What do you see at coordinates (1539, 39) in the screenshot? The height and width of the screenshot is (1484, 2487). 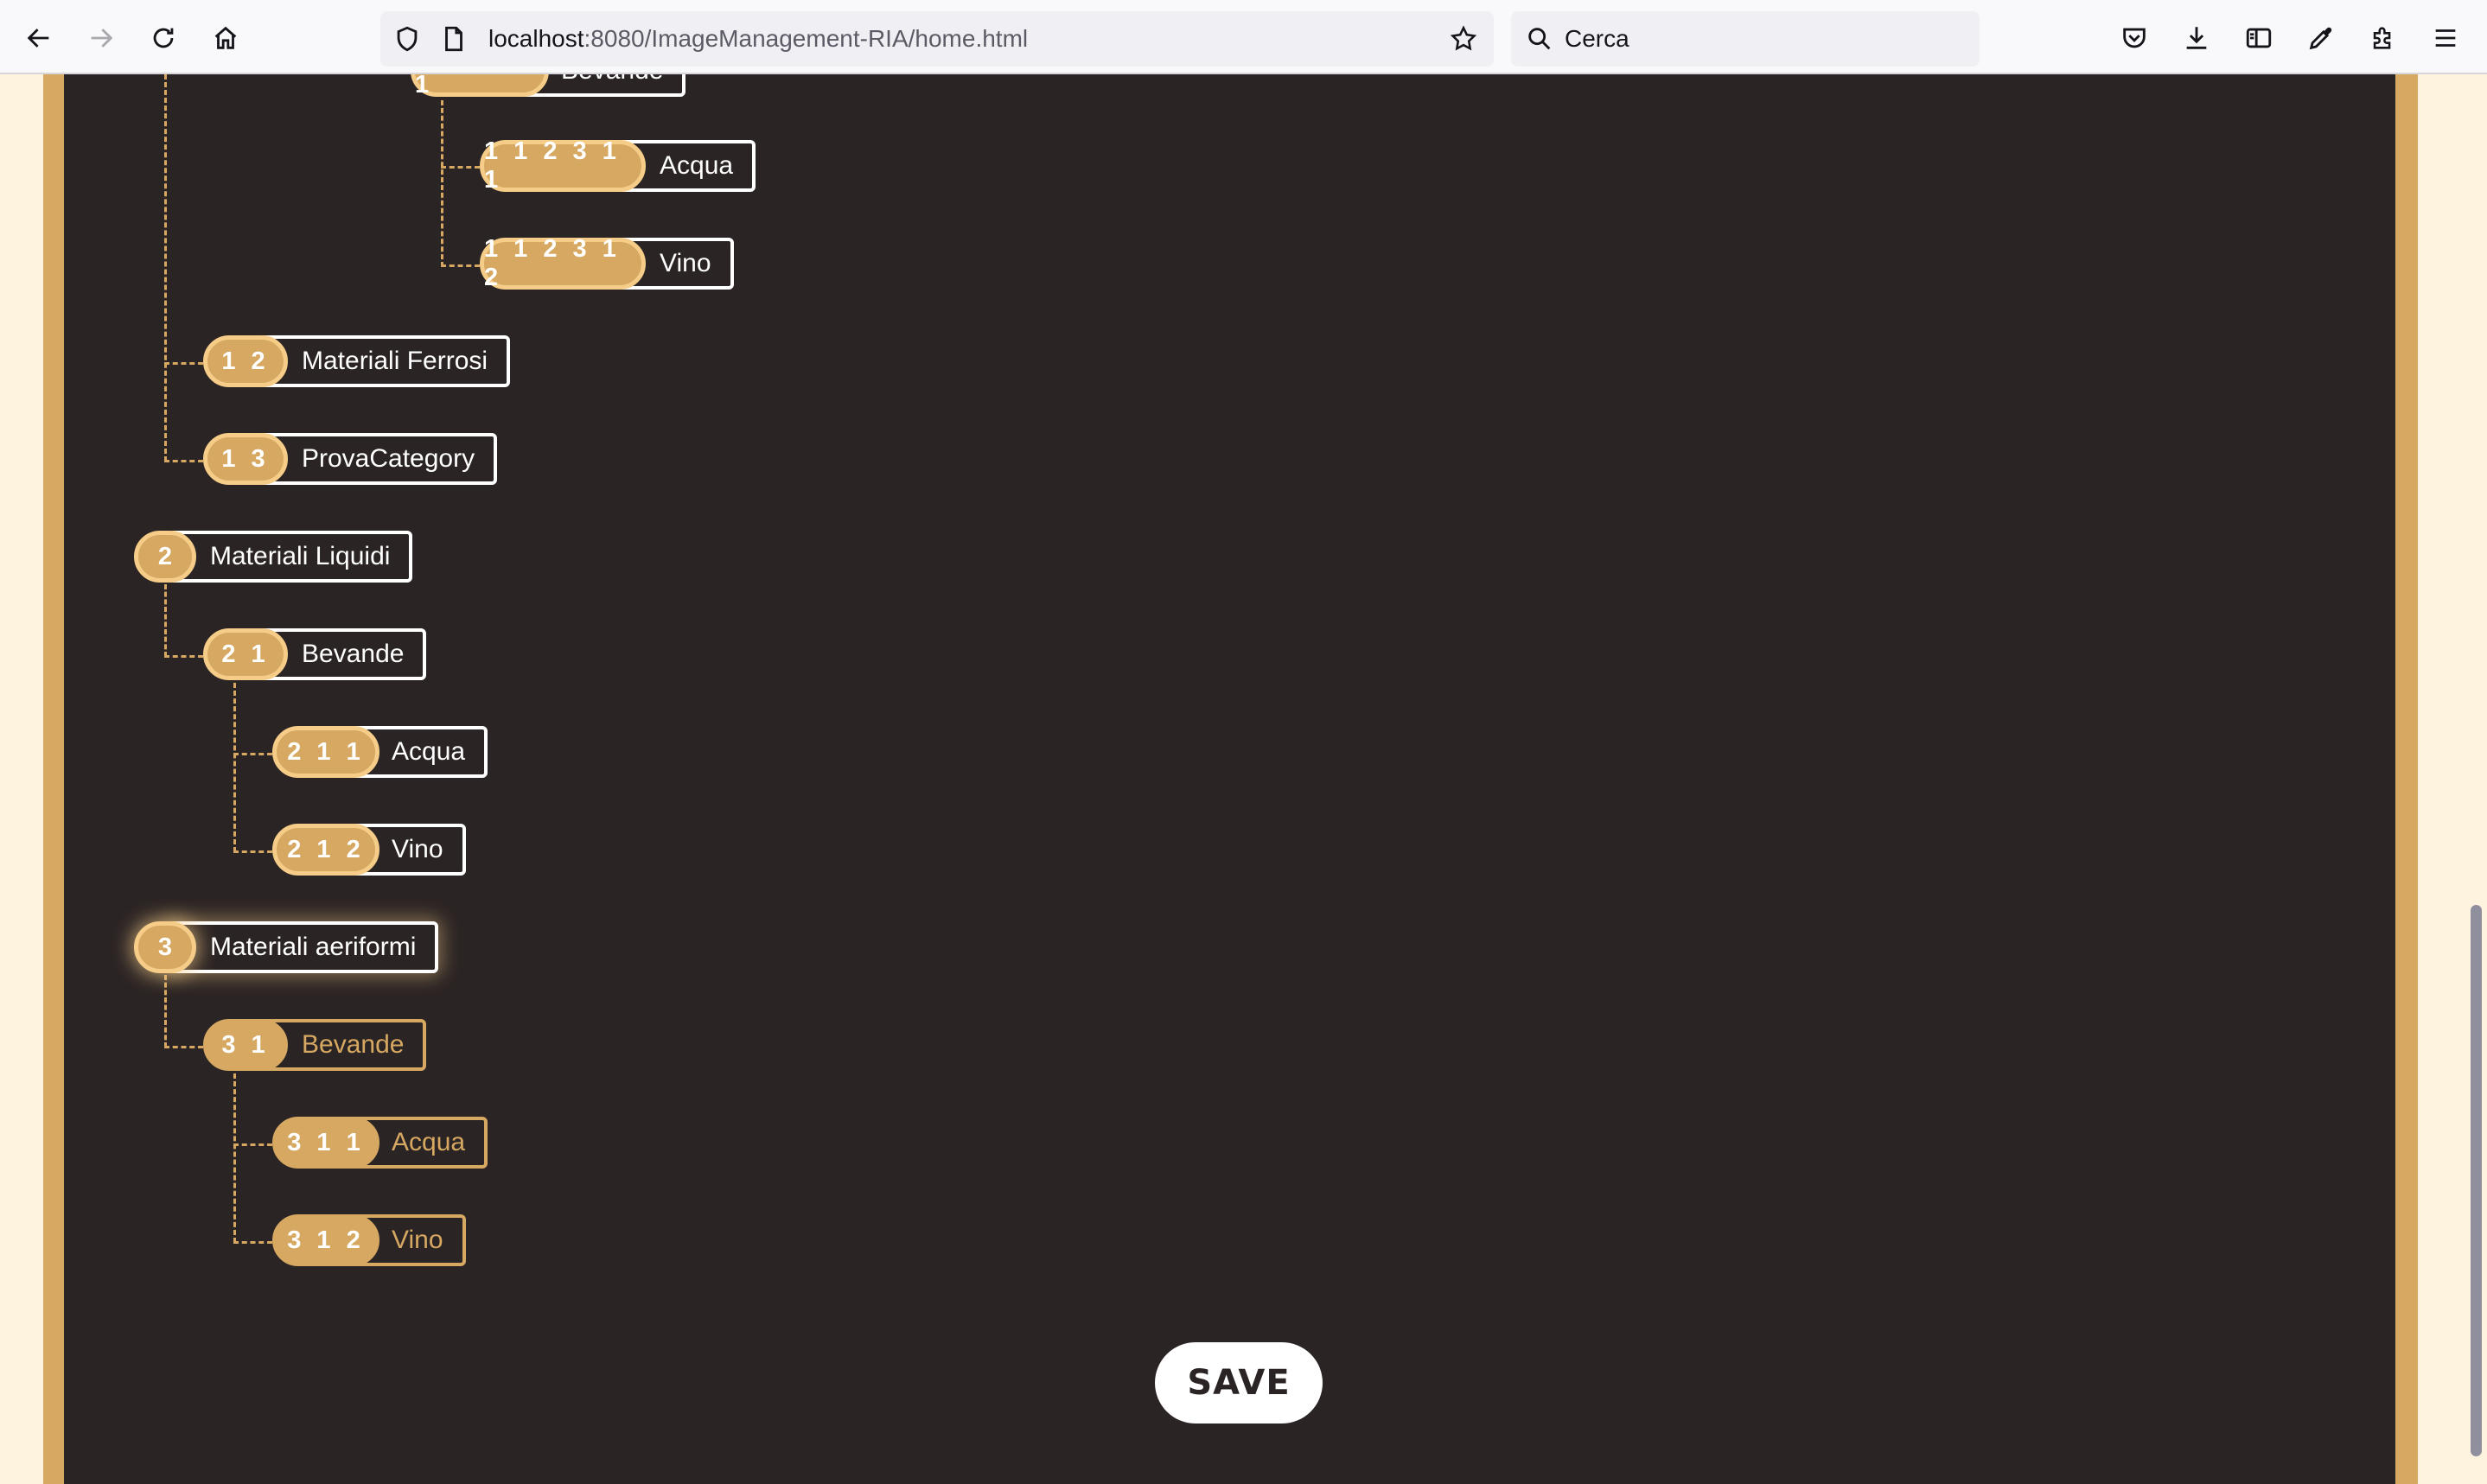 I see `search-icon` at bounding box center [1539, 39].